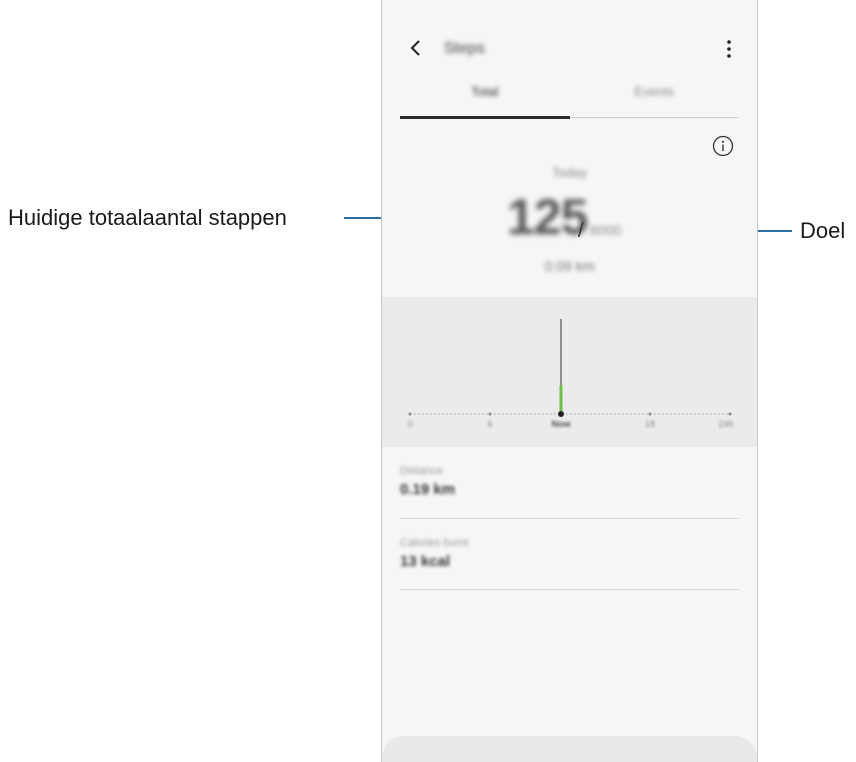 Image resolution: width=856 pixels, height=762 pixels. I want to click on now-dot, so click(561, 414).